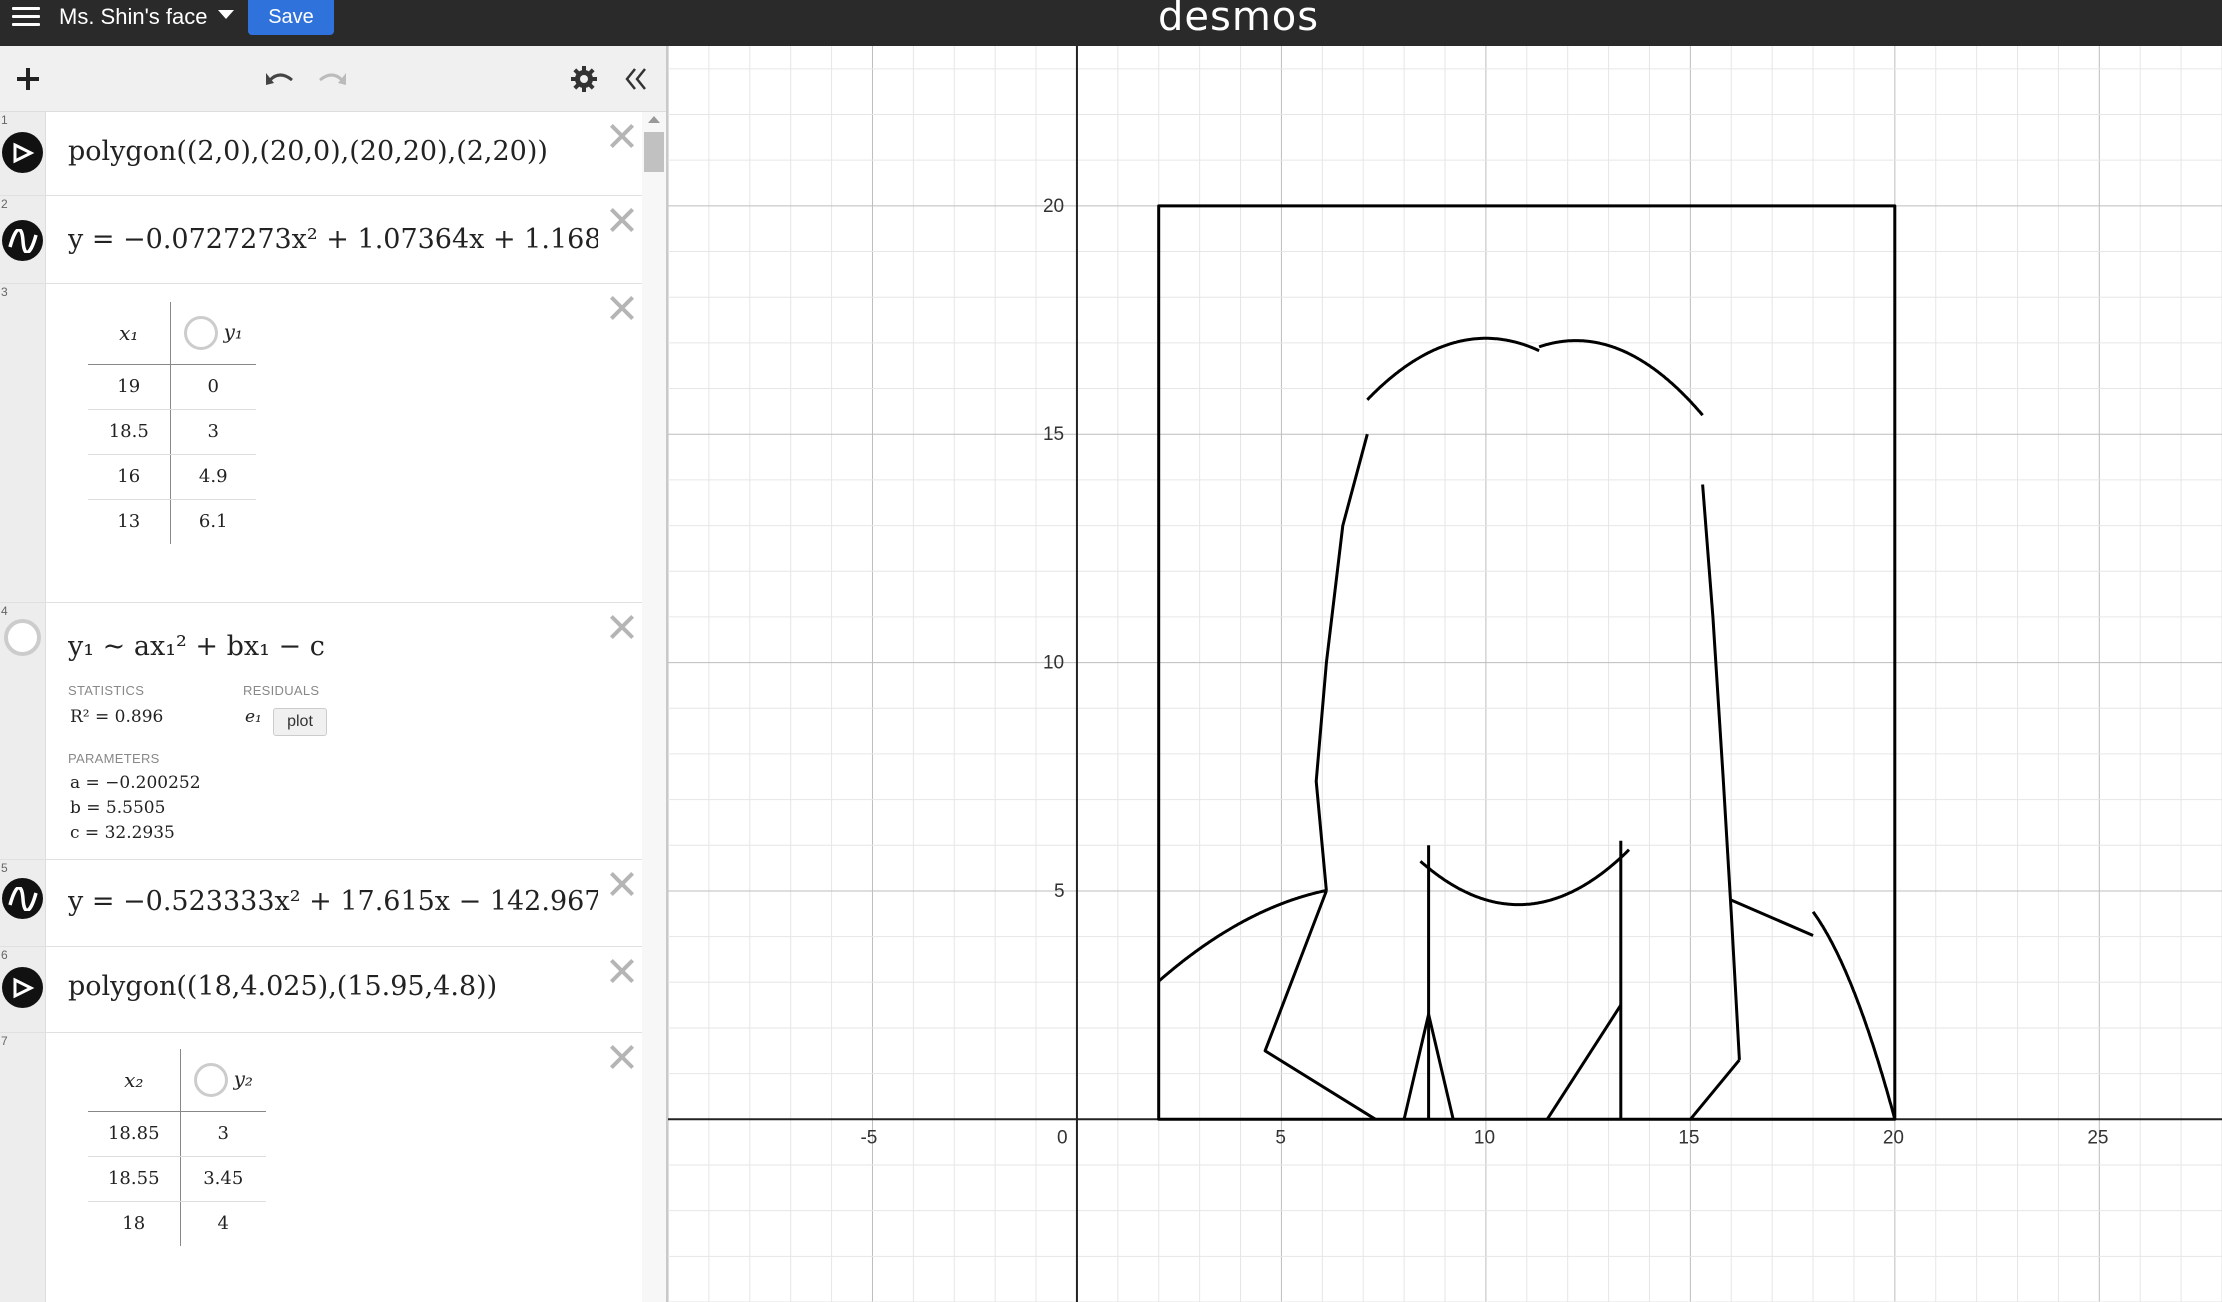 The image size is (2222, 1302). What do you see at coordinates (134, 1080) in the screenshot?
I see `table-header-x: x₂` at bounding box center [134, 1080].